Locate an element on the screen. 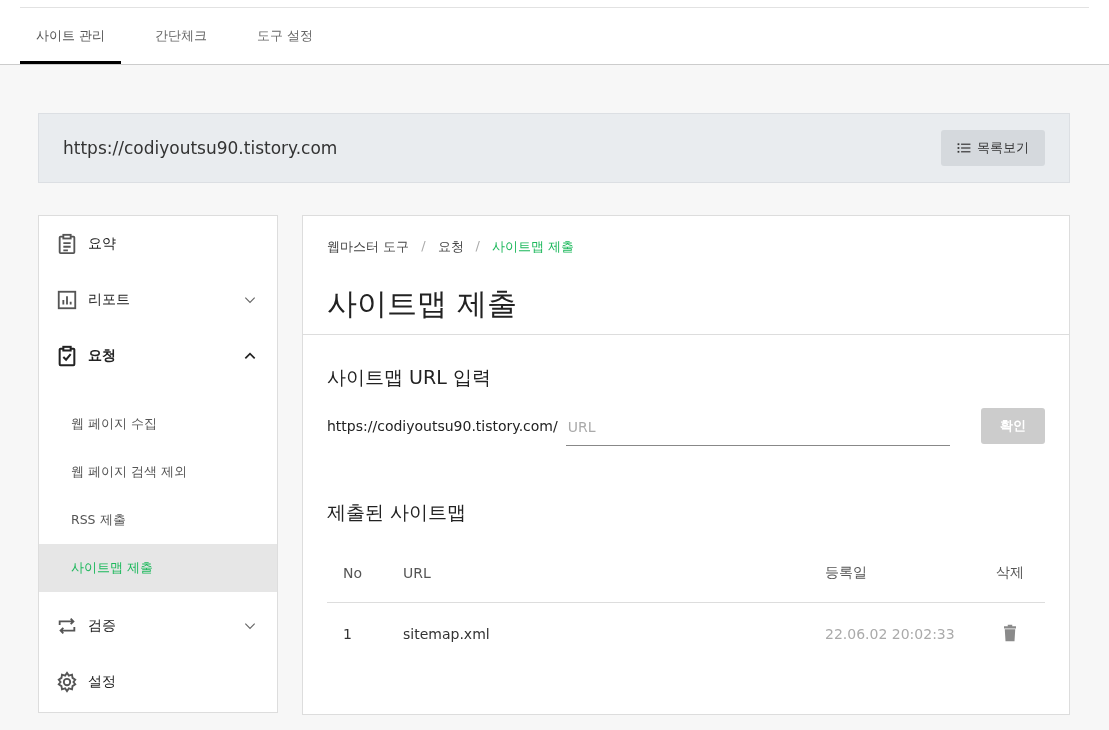  sidebar-item: 요청 is located at coordinates (158, 356).